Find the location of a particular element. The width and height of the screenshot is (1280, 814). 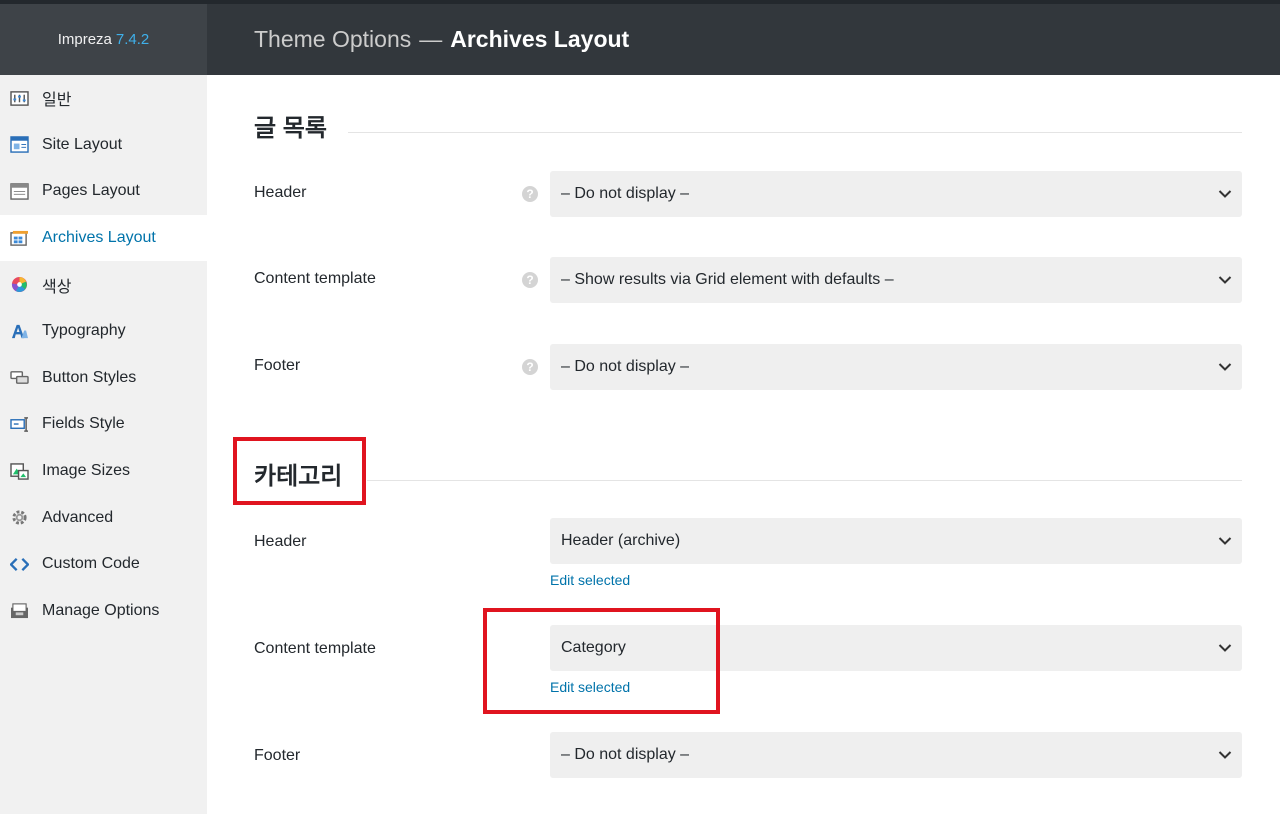

app-name: Impreza is located at coordinates (84, 39).